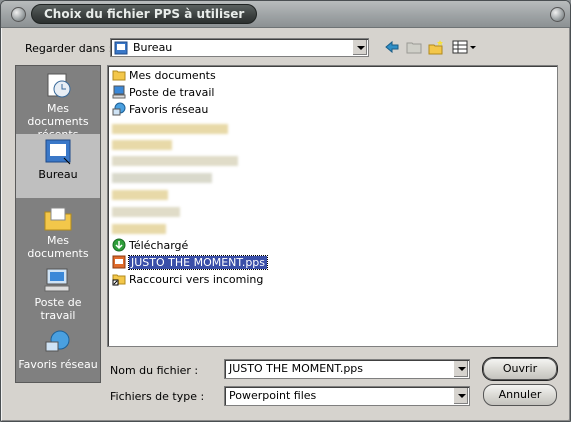 This screenshot has height=422, width=571. Describe the element at coordinates (164, 76) in the screenshot. I see `list-item: Mes documents` at that location.